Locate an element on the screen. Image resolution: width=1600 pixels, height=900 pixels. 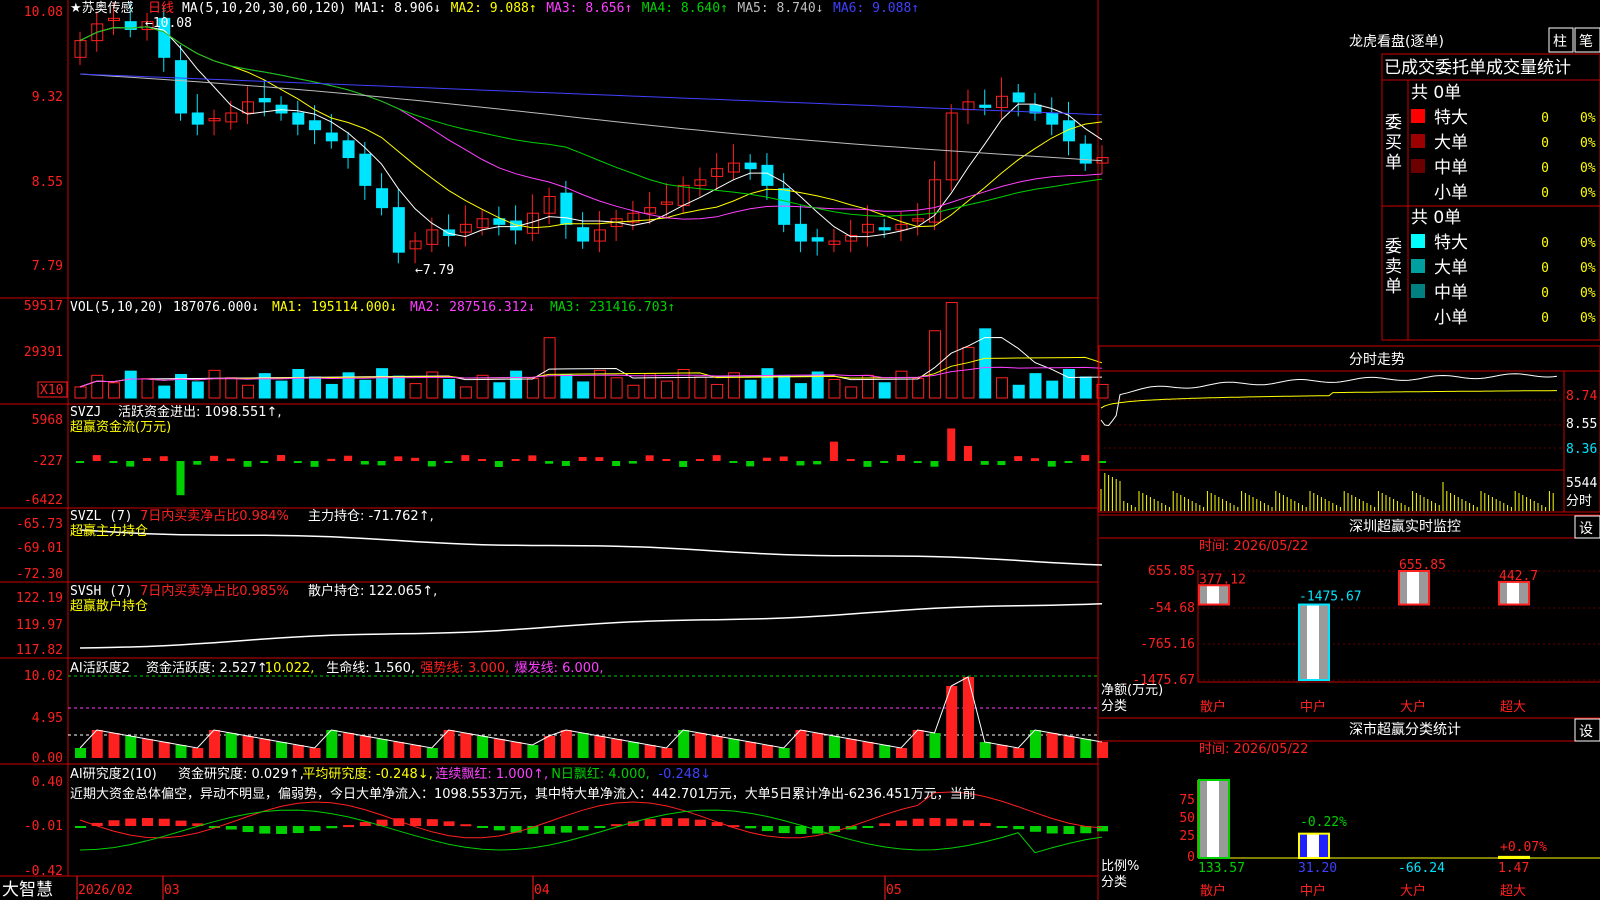
monitor-bar is located at coordinates (1414, 588).